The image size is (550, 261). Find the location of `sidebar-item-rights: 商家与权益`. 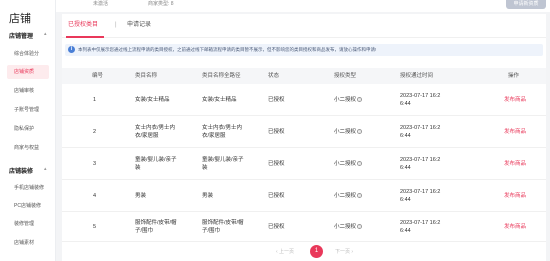

sidebar-item-rights: 商家与权益 is located at coordinates (28, 148).